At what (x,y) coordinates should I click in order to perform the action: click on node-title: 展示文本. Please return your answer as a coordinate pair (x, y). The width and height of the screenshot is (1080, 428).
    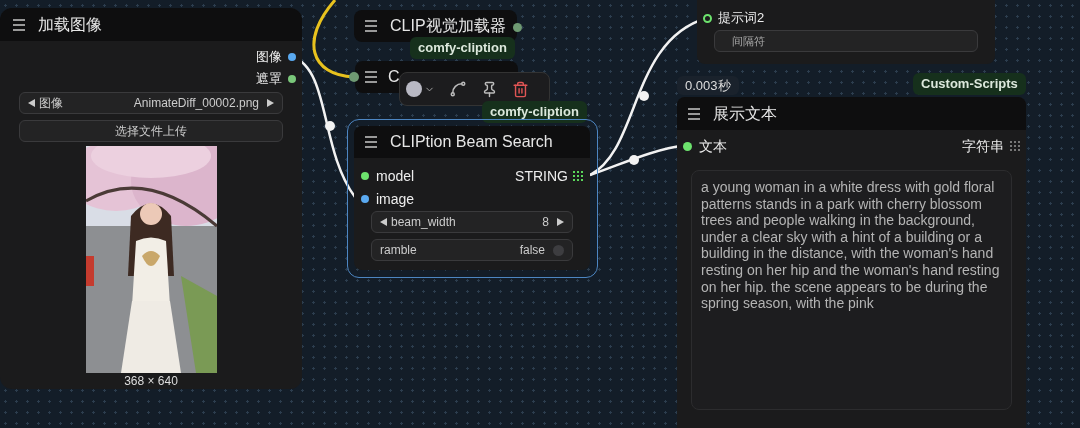
    Looking at the image, I should click on (745, 113).